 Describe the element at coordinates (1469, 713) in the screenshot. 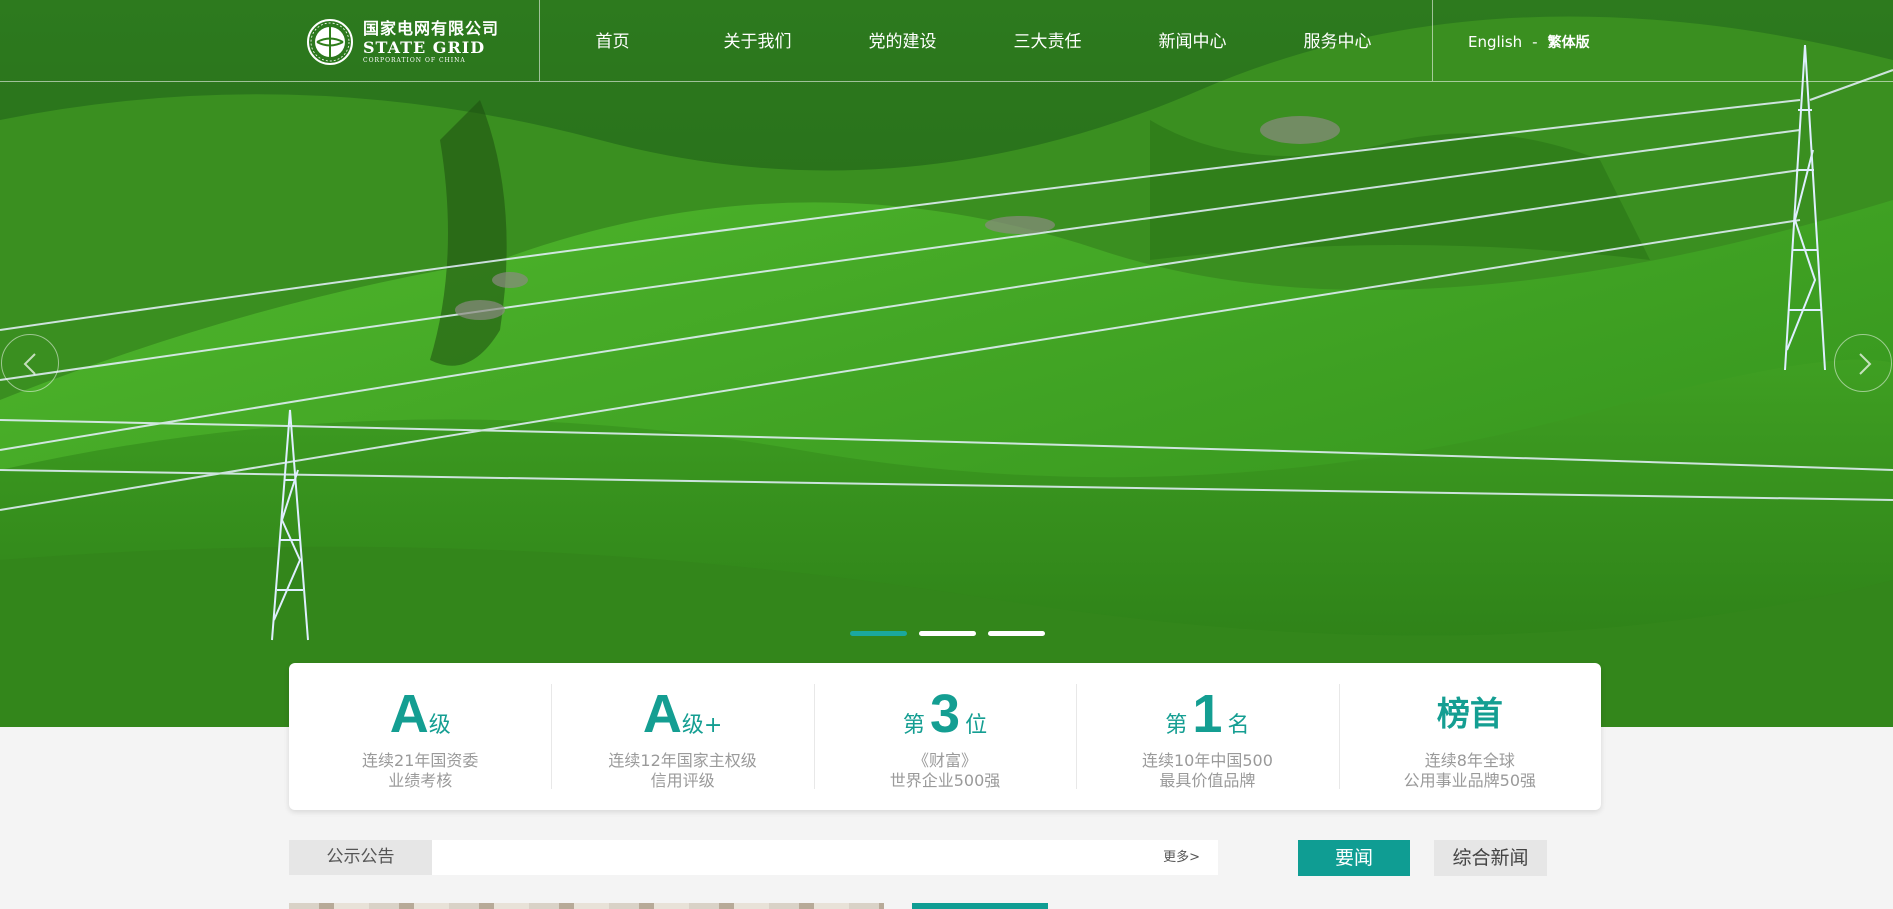

I see `stat-value: 榜首` at that location.